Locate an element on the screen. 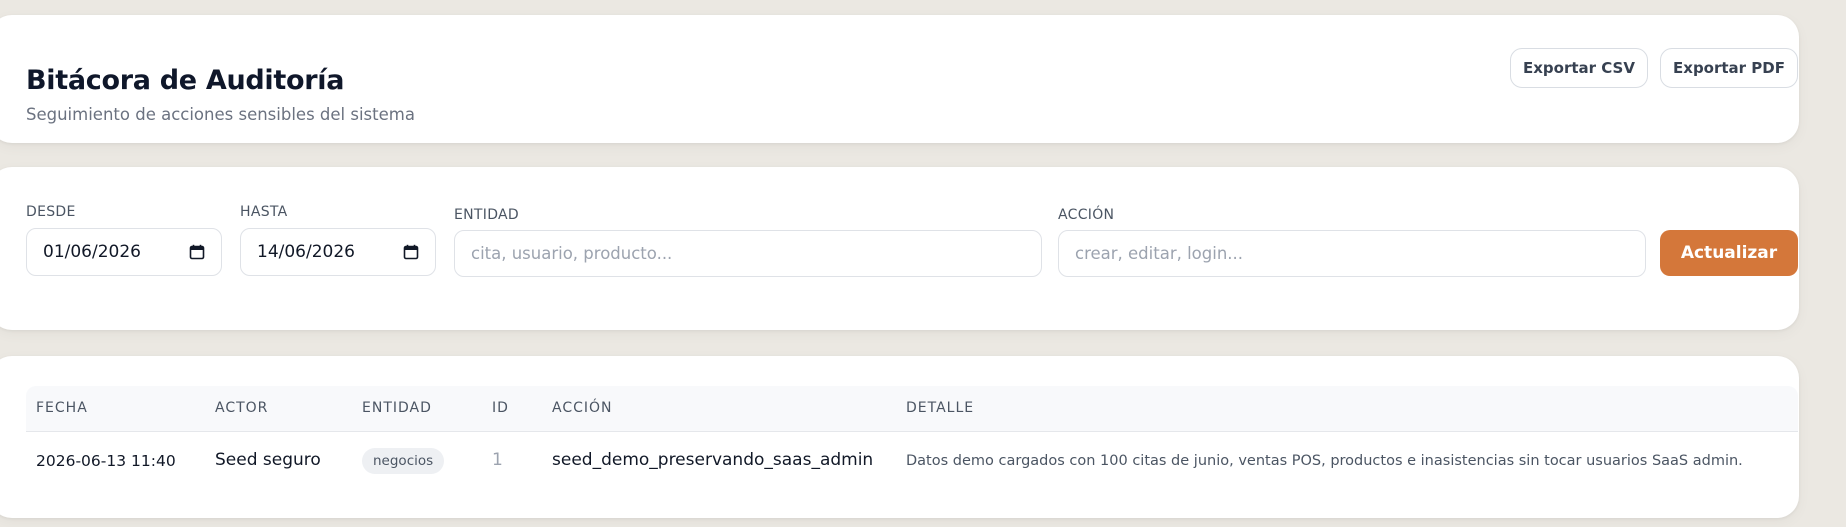 Image resolution: width=1846 pixels, height=527 pixels. export-csv-button: Exportar CSV is located at coordinates (1579, 68).